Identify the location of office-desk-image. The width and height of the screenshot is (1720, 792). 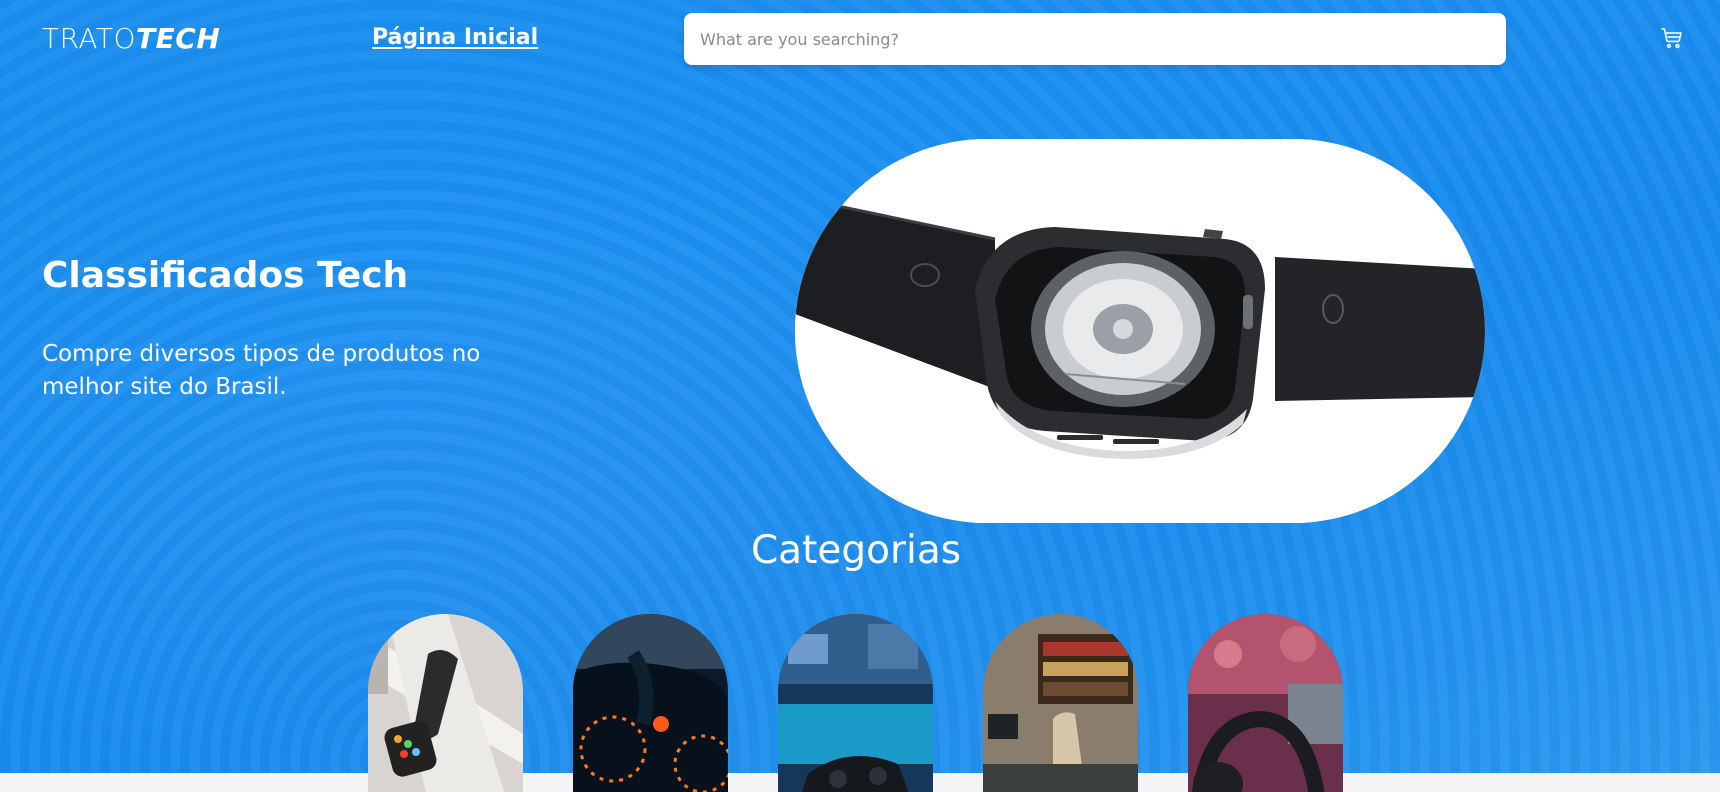
(1060, 703).